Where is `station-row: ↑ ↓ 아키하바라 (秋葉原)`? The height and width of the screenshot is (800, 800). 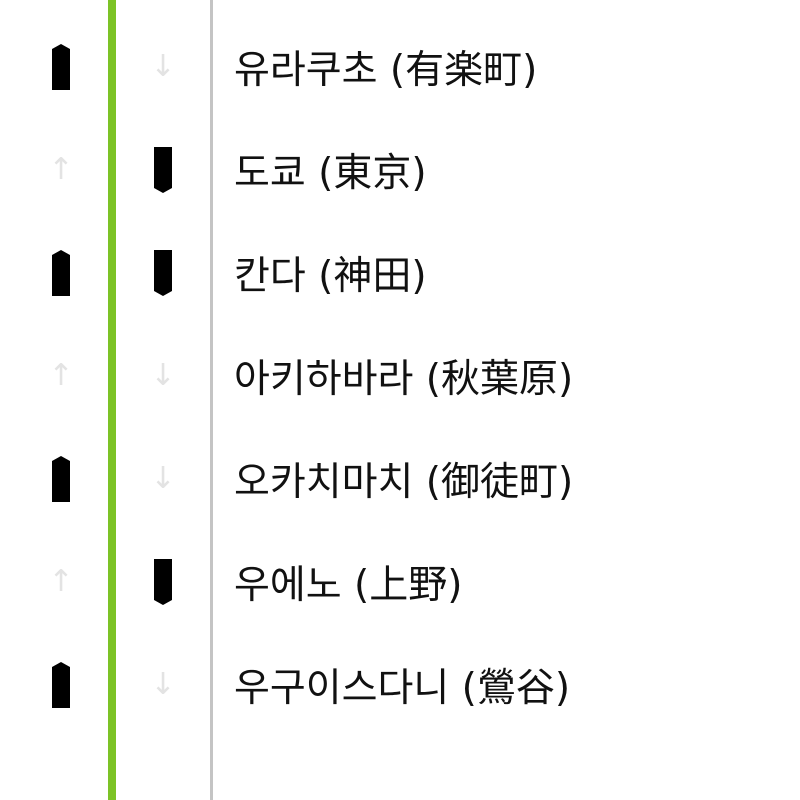 station-row: ↑ ↓ 아키하바라 (秋葉原) is located at coordinates (400, 375).